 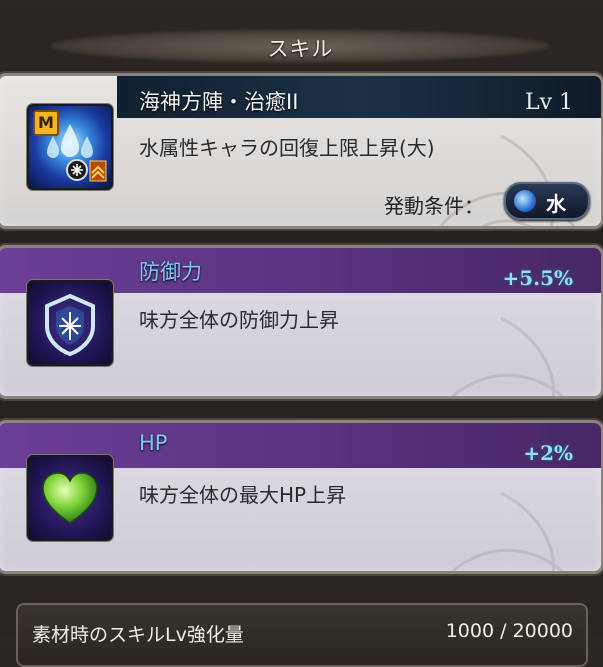 I want to click on effect-description: 味方全体の防御力上昇, so click(x=239, y=320).